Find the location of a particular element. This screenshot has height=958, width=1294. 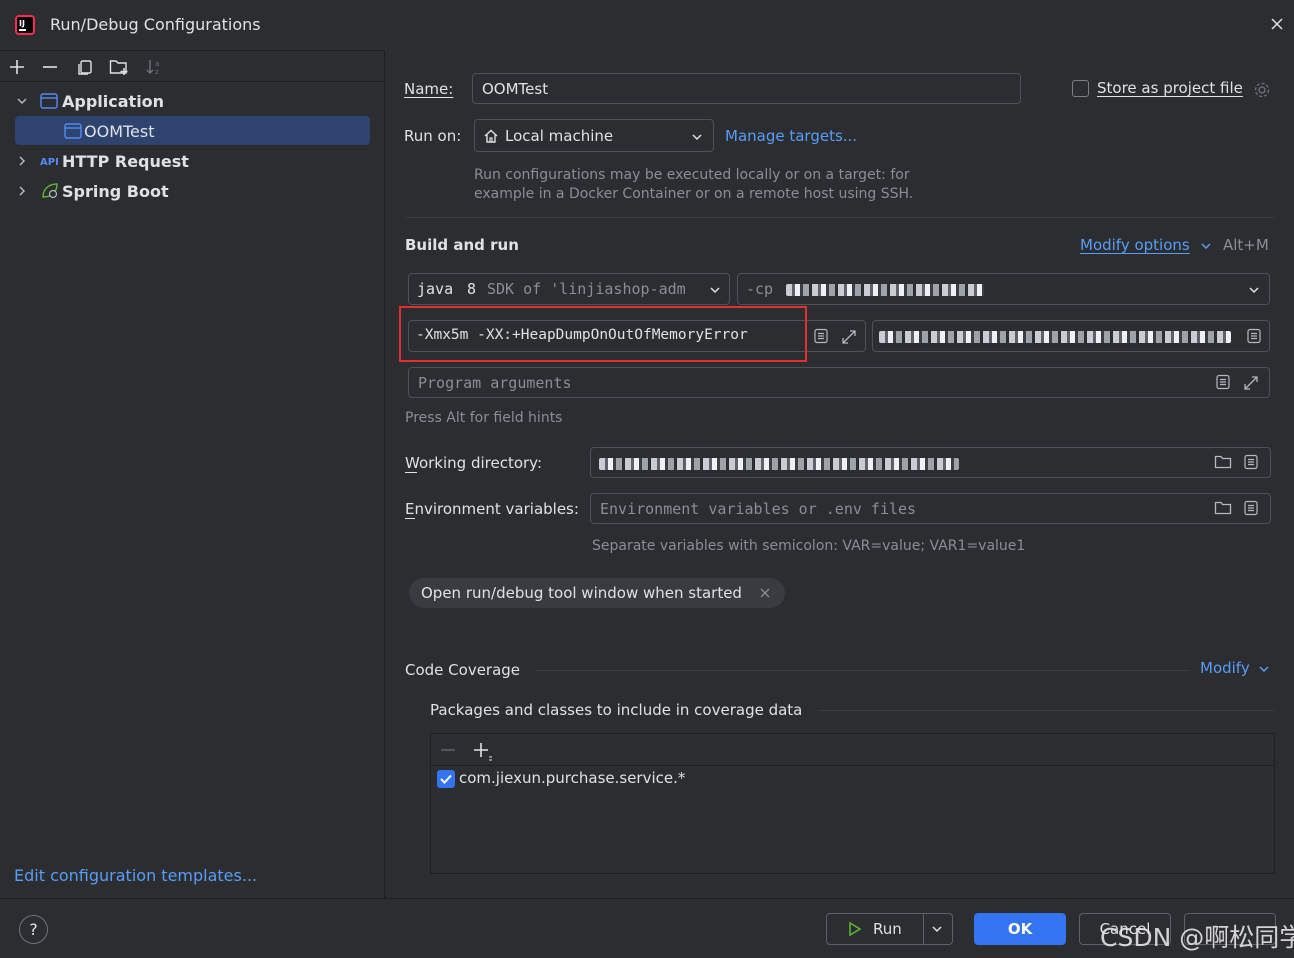

tree-item-spring-boot: Spring Boot is located at coordinates (192, 191).